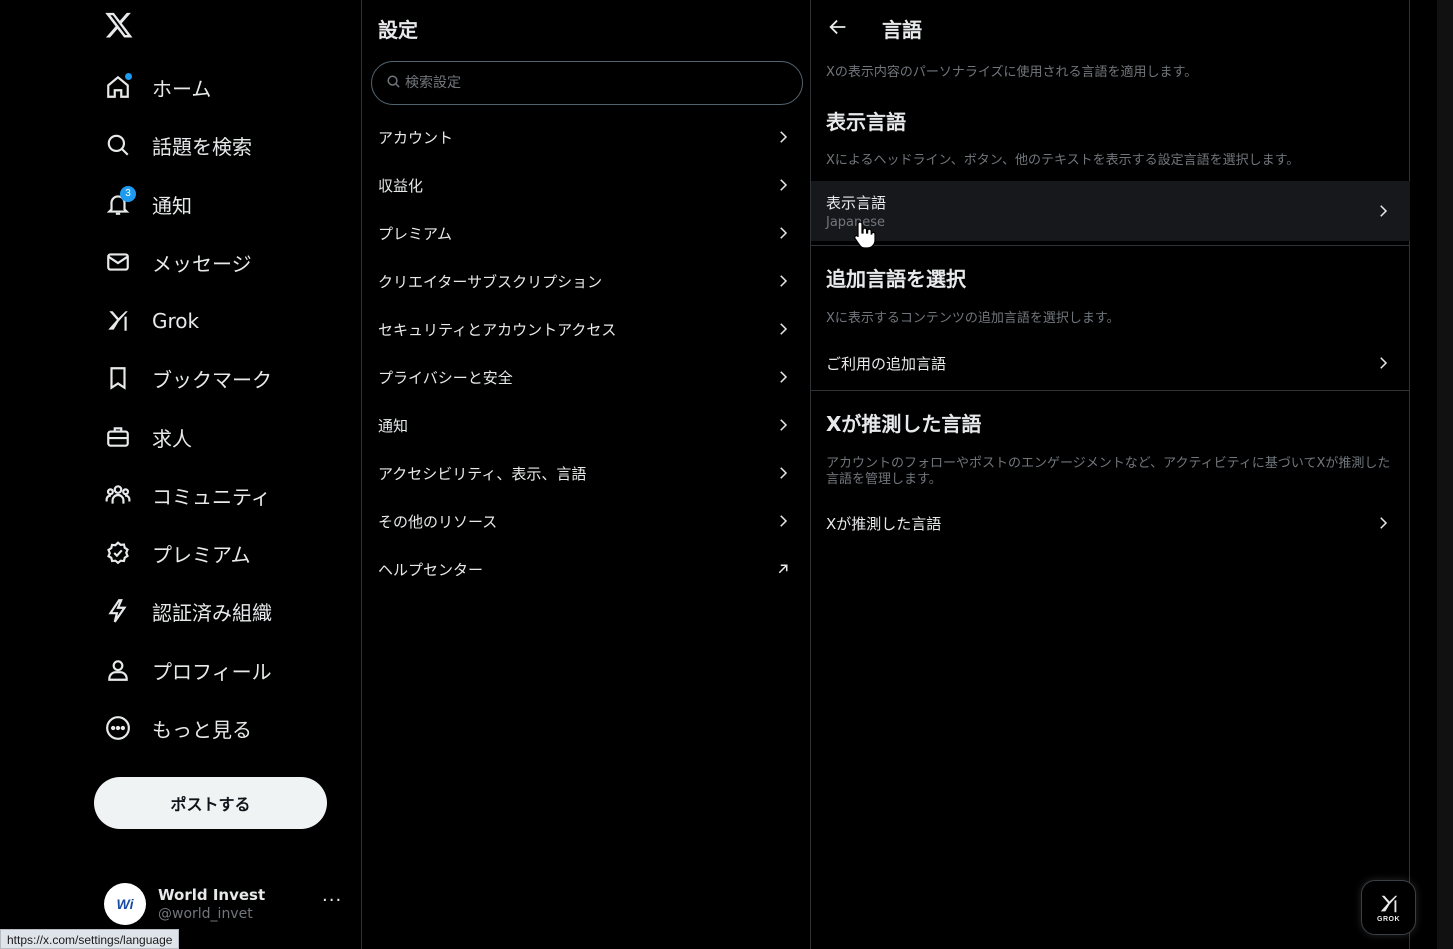 The width and height of the screenshot is (1453, 949). Describe the element at coordinates (205, 914) in the screenshot. I see `profile-handle: @world_invet` at that location.